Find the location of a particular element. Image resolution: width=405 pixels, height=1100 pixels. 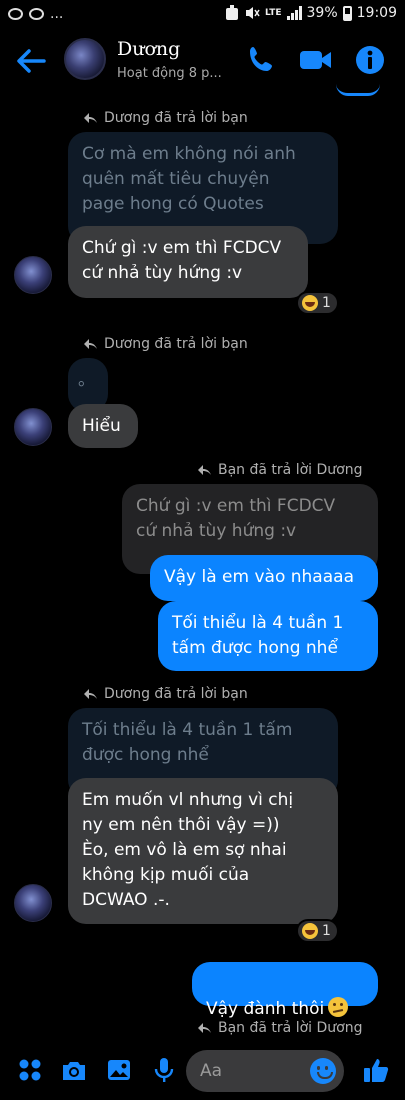

message-text: Vậy đành thôi is located at coordinates (265, 1009).